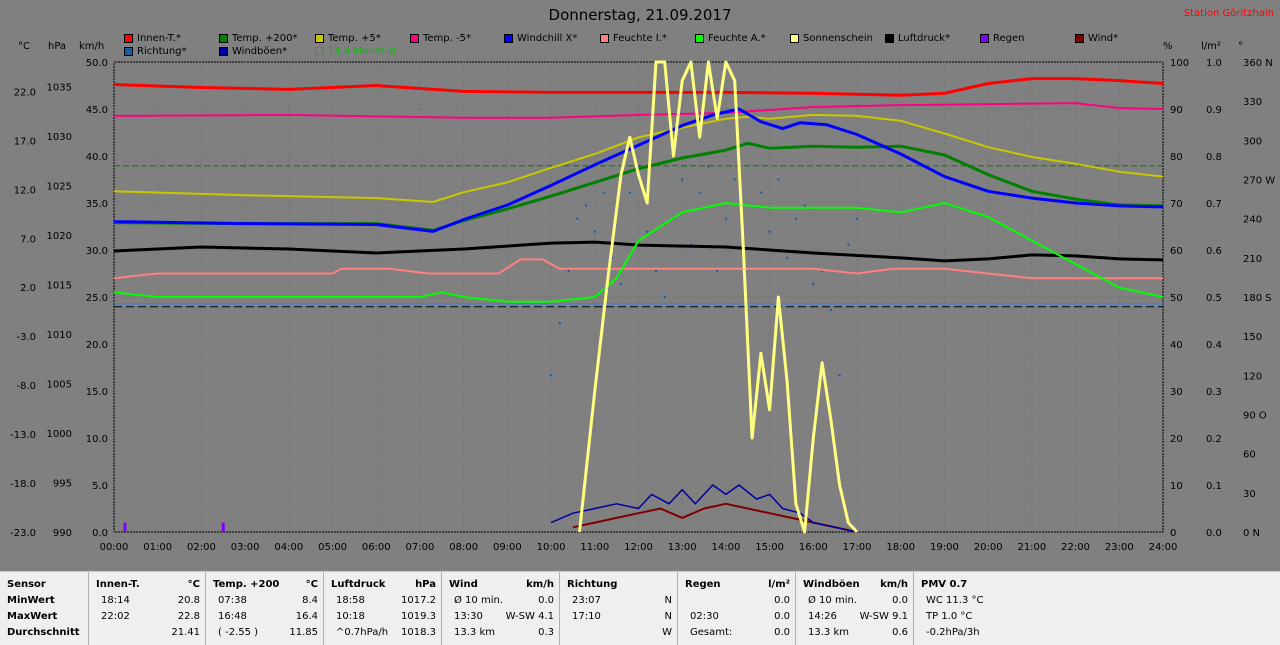  Describe the element at coordinates (1228, 13) in the screenshot. I see `station-name: Station Göritzhain` at that location.